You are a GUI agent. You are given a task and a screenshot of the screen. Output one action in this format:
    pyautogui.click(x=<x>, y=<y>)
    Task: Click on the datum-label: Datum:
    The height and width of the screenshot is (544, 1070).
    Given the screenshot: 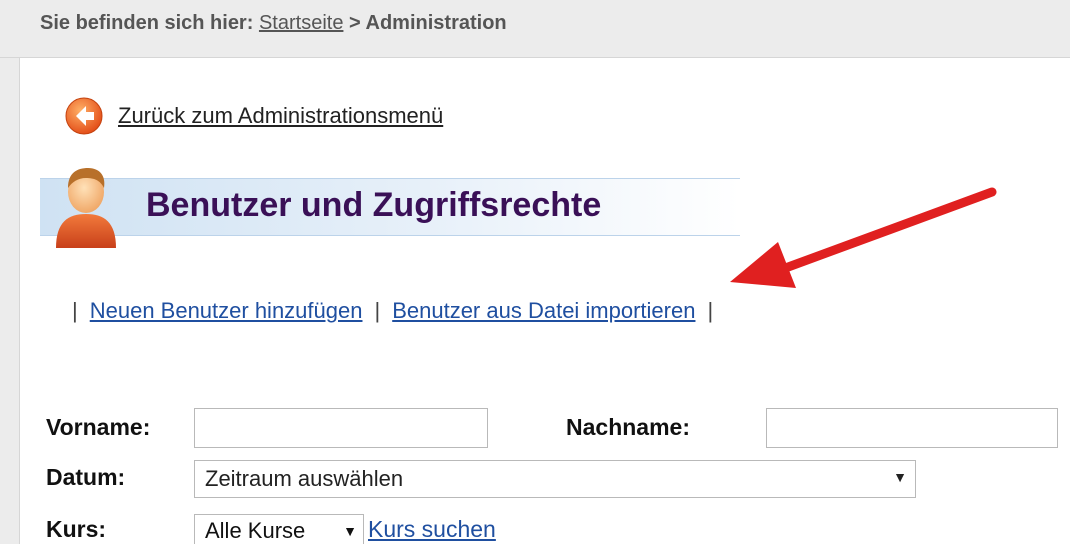 What is the action you would take?
    pyautogui.click(x=86, y=477)
    